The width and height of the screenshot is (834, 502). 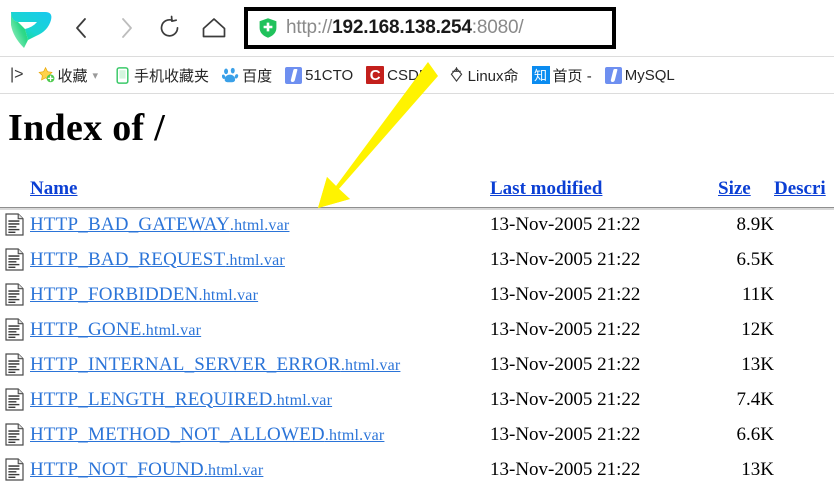 I want to click on file-size-cell: 6.6K, so click(x=755, y=434).